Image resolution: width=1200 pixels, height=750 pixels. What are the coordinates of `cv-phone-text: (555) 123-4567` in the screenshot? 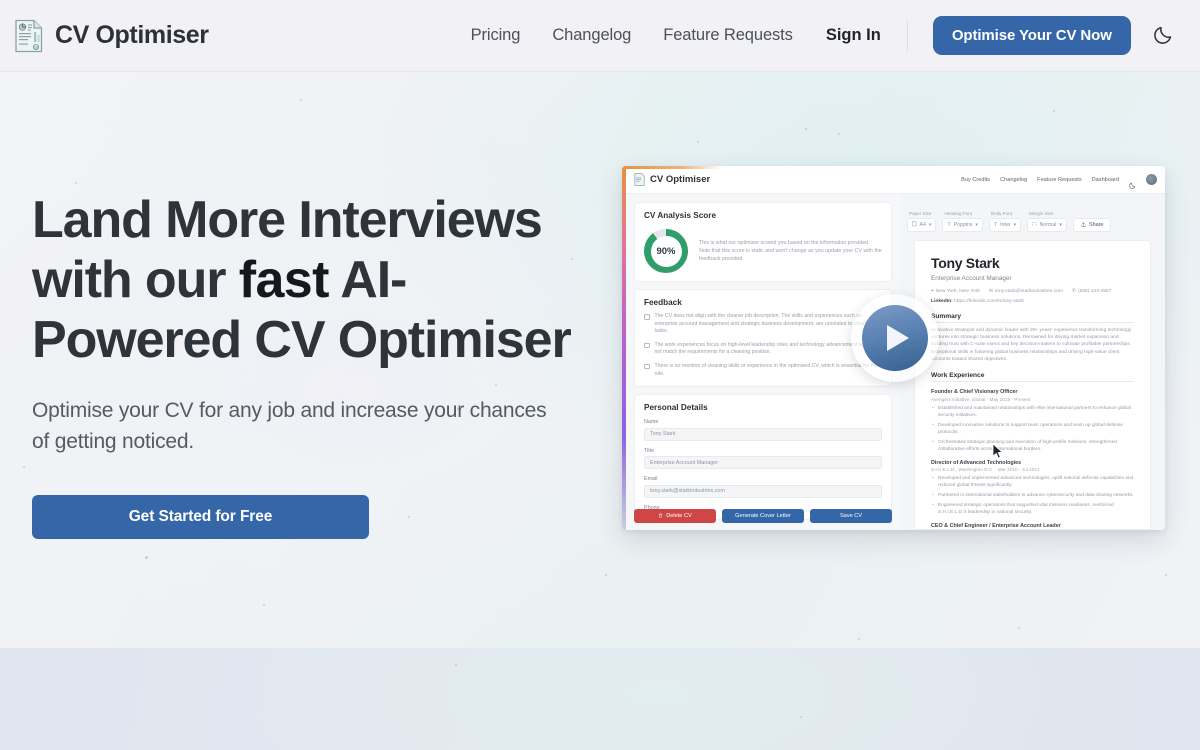 It's located at (1094, 291).